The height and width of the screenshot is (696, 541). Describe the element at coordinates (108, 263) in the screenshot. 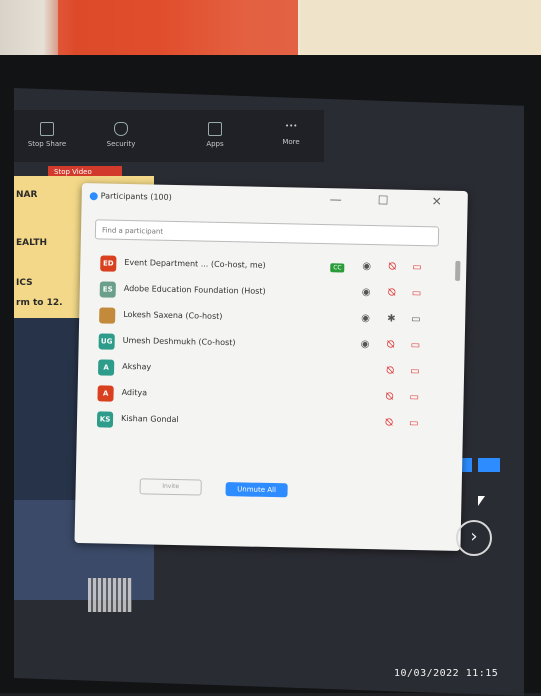

I see `avatar: ED` at that location.